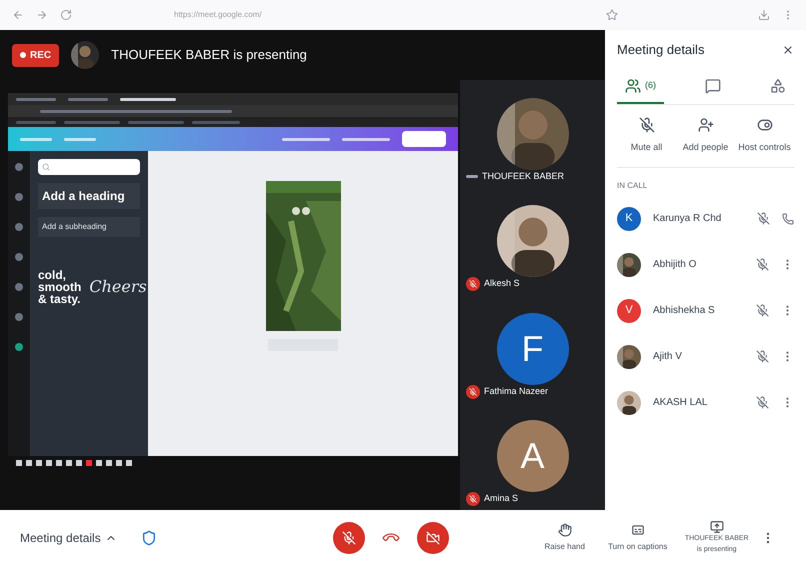 The image size is (806, 565). I want to click on reload-icon, so click(66, 15).